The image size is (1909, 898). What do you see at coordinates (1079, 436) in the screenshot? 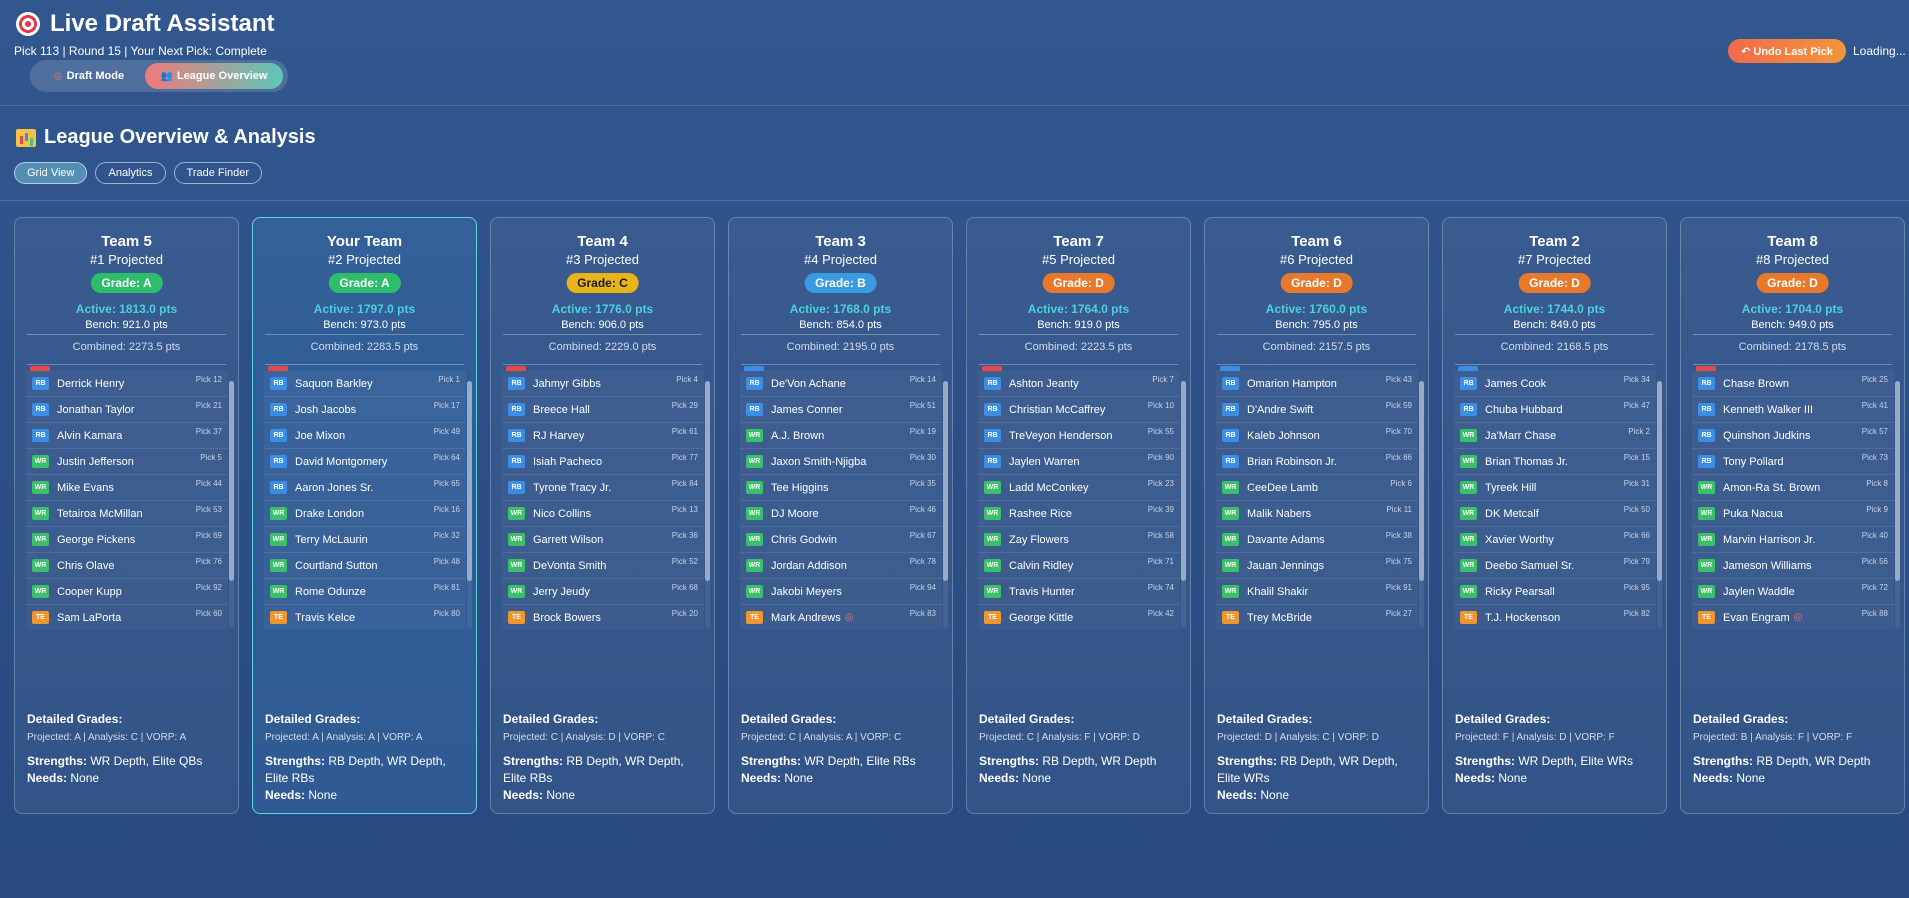
I see `roster-slot: RB TreVeyon Henderson Pick 55` at bounding box center [1079, 436].